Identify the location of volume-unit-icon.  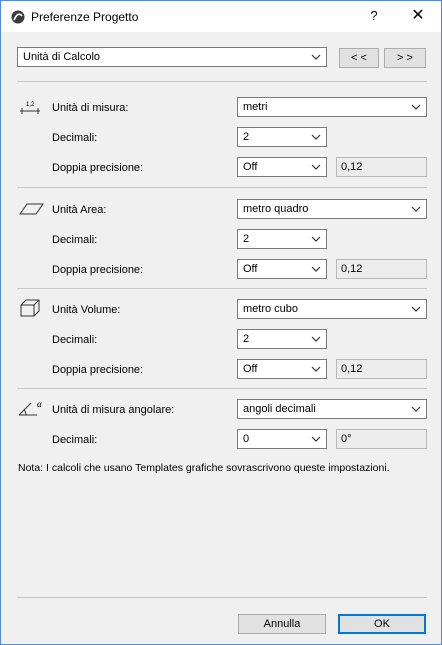
(30, 308).